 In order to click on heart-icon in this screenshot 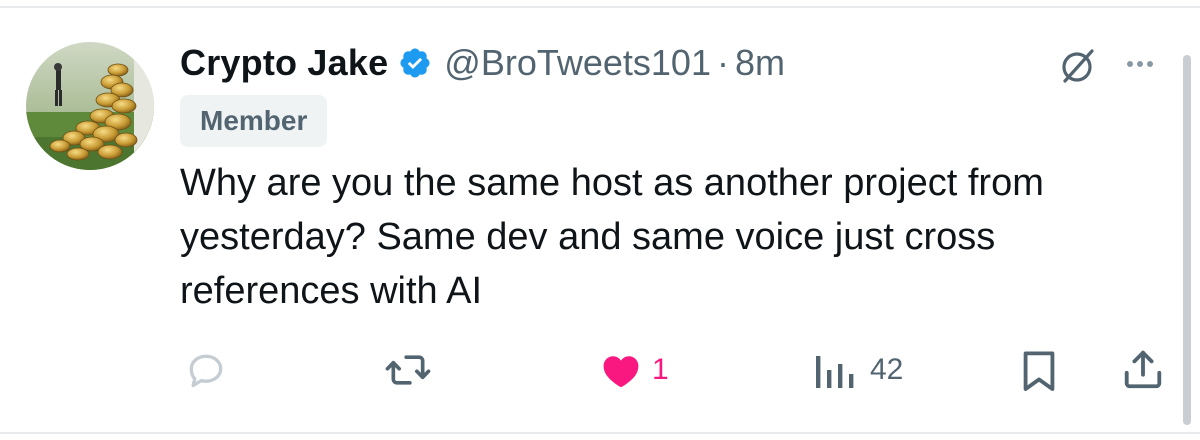, I will do `click(621, 372)`.